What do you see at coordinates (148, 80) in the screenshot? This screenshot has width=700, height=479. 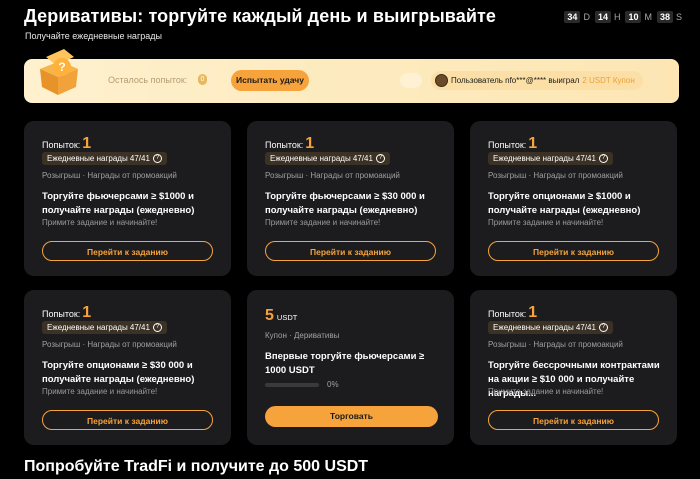 I see `attempts-left-label: Осталось попыток:` at bounding box center [148, 80].